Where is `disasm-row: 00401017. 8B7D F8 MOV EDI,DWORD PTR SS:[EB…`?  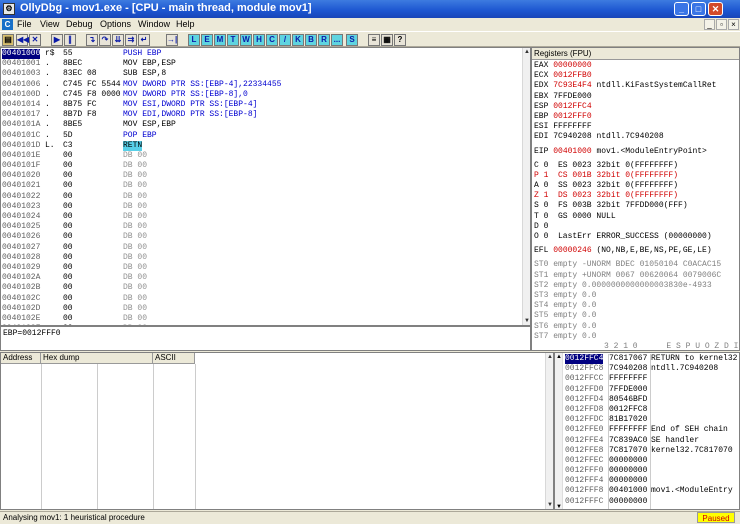
disasm-row: 00401017. 8B7D F8 MOV EDI,DWORD PTR SS:[EB… is located at coordinates (262, 115).